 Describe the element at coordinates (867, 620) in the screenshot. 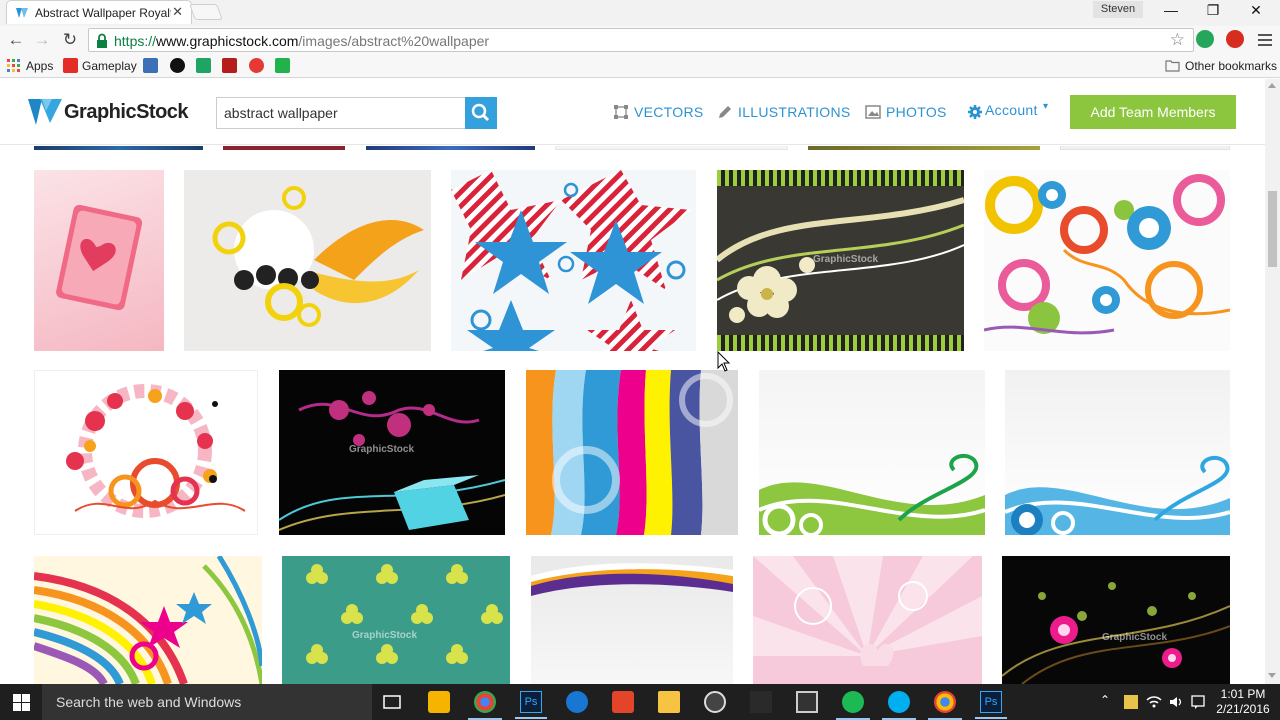

I see `result-thumbnail-pink-burst` at that location.